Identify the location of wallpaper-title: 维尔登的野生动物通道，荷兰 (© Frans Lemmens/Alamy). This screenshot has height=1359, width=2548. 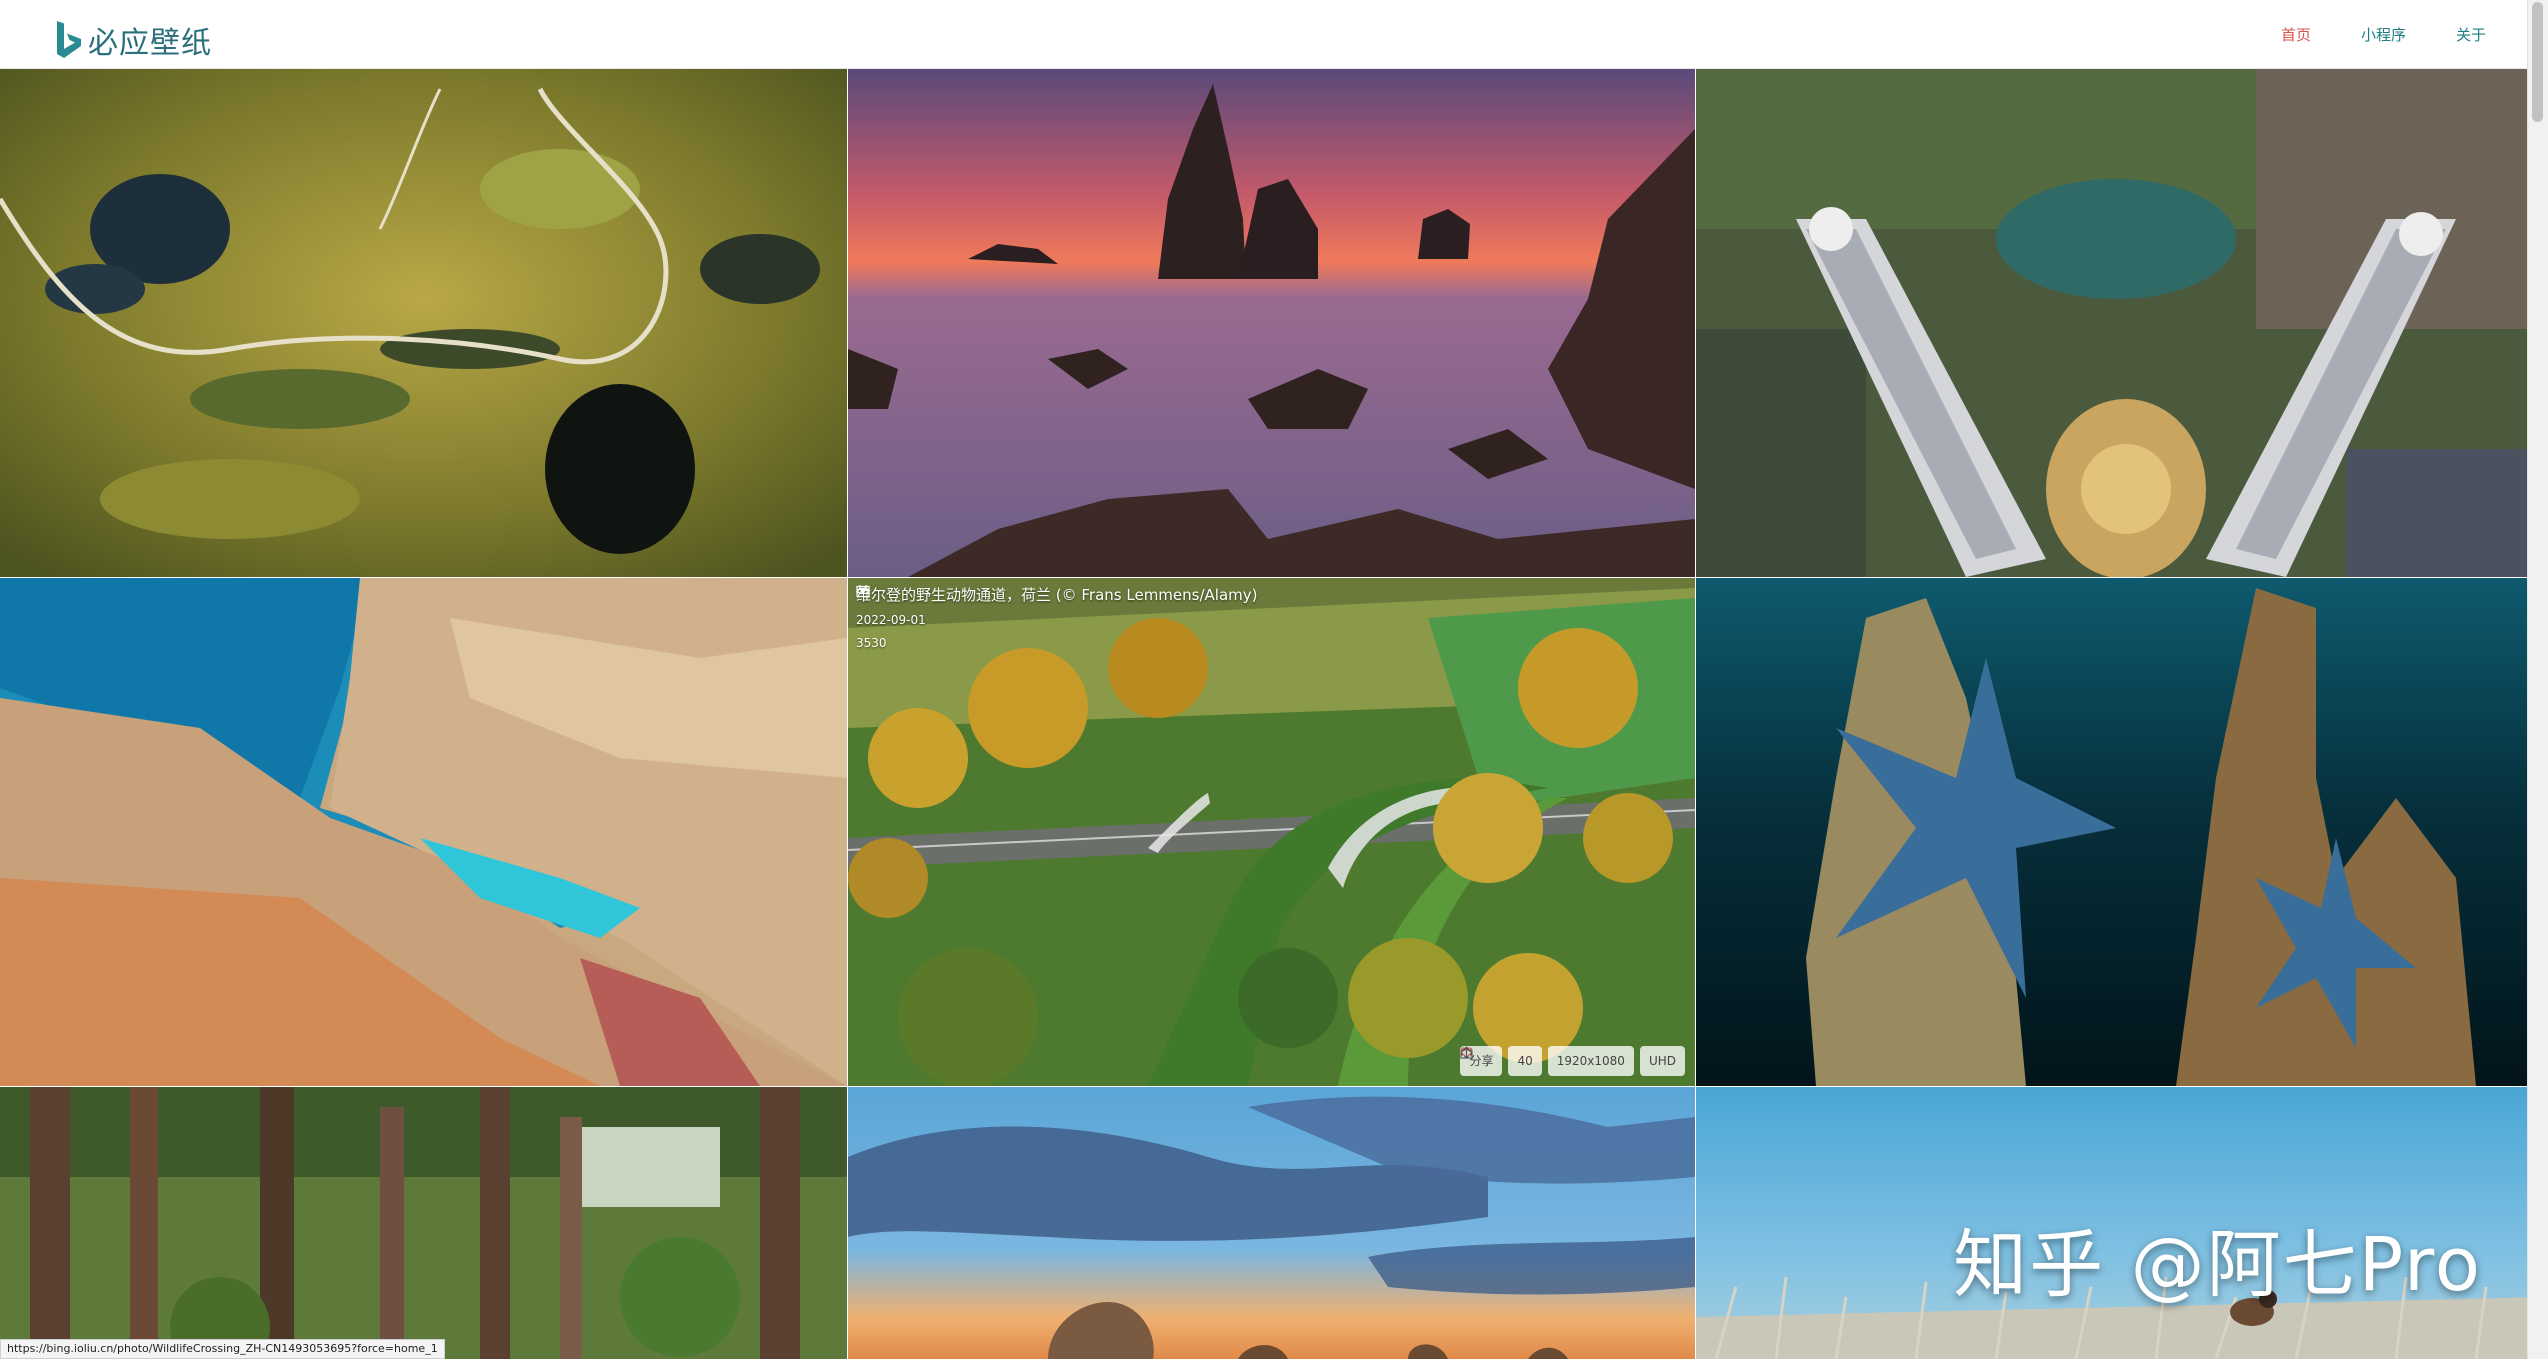
(1057, 595).